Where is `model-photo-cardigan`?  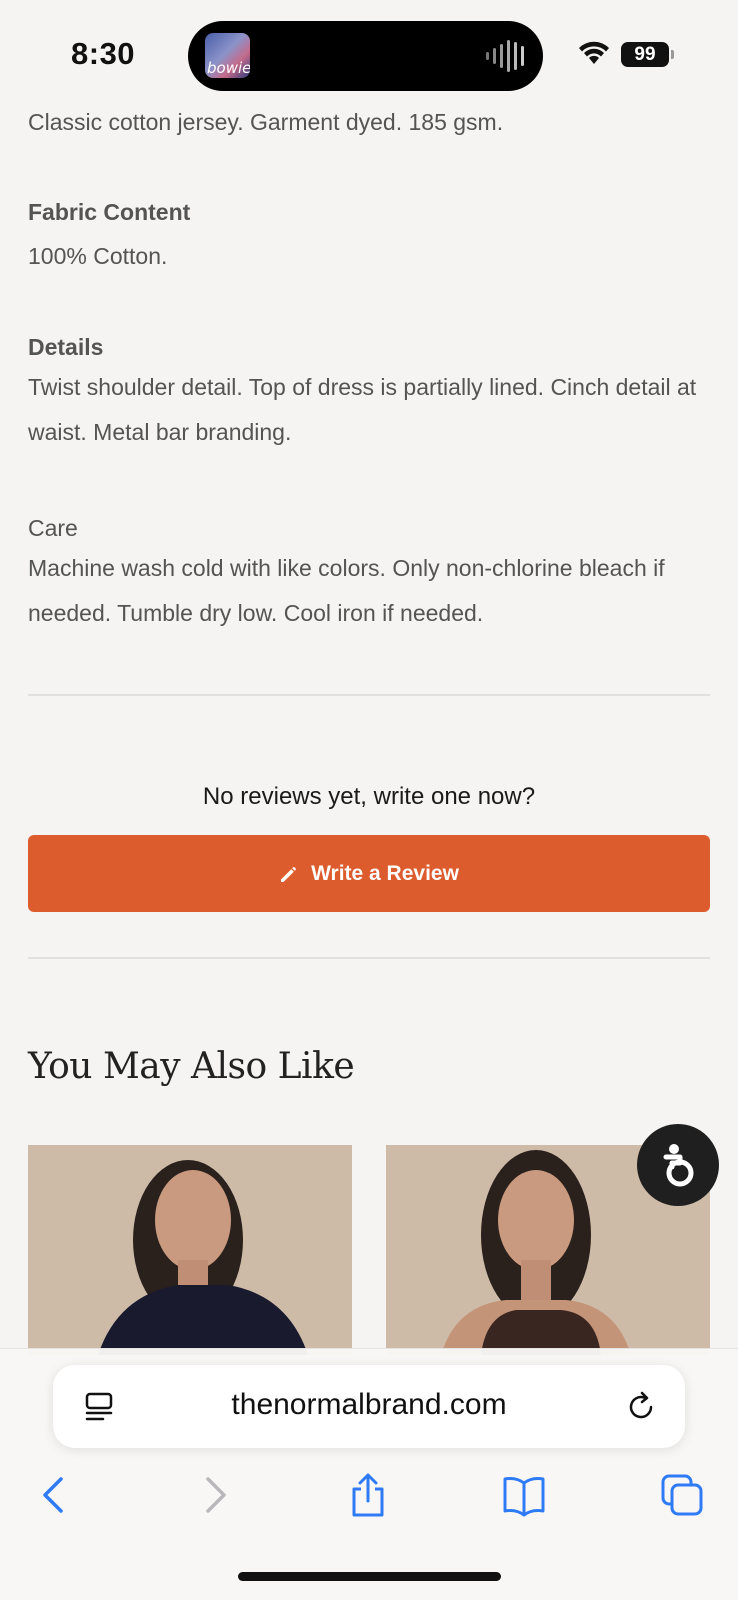 model-photo-cardigan is located at coordinates (190, 1250).